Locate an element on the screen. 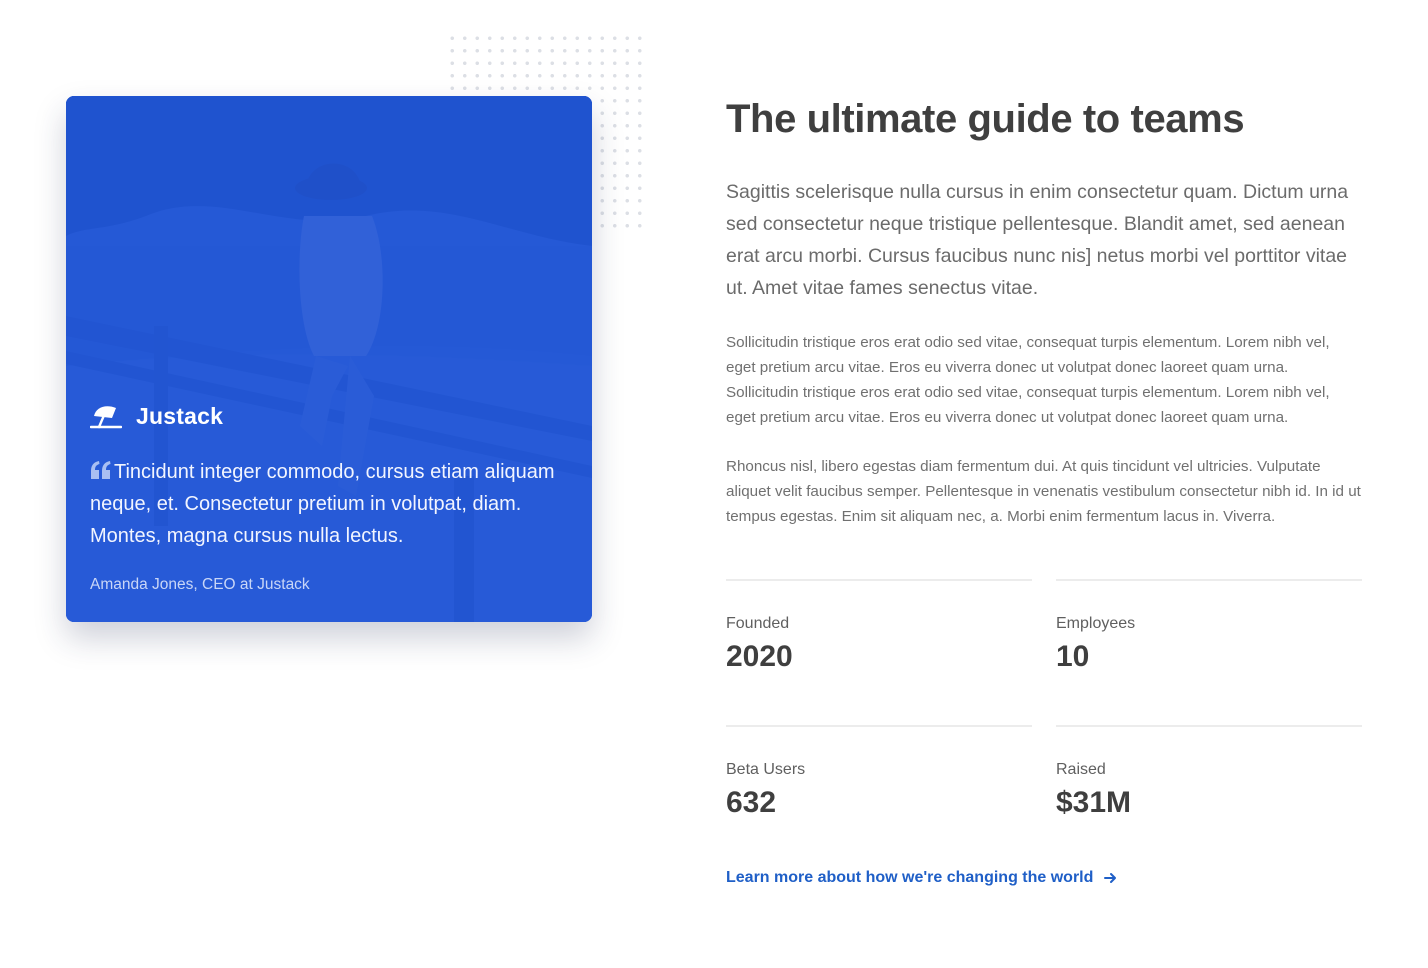 The height and width of the screenshot is (968, 1428). testimonial-author: Amanda Jones, CEO at Justack is located at coordinates (200, 584).